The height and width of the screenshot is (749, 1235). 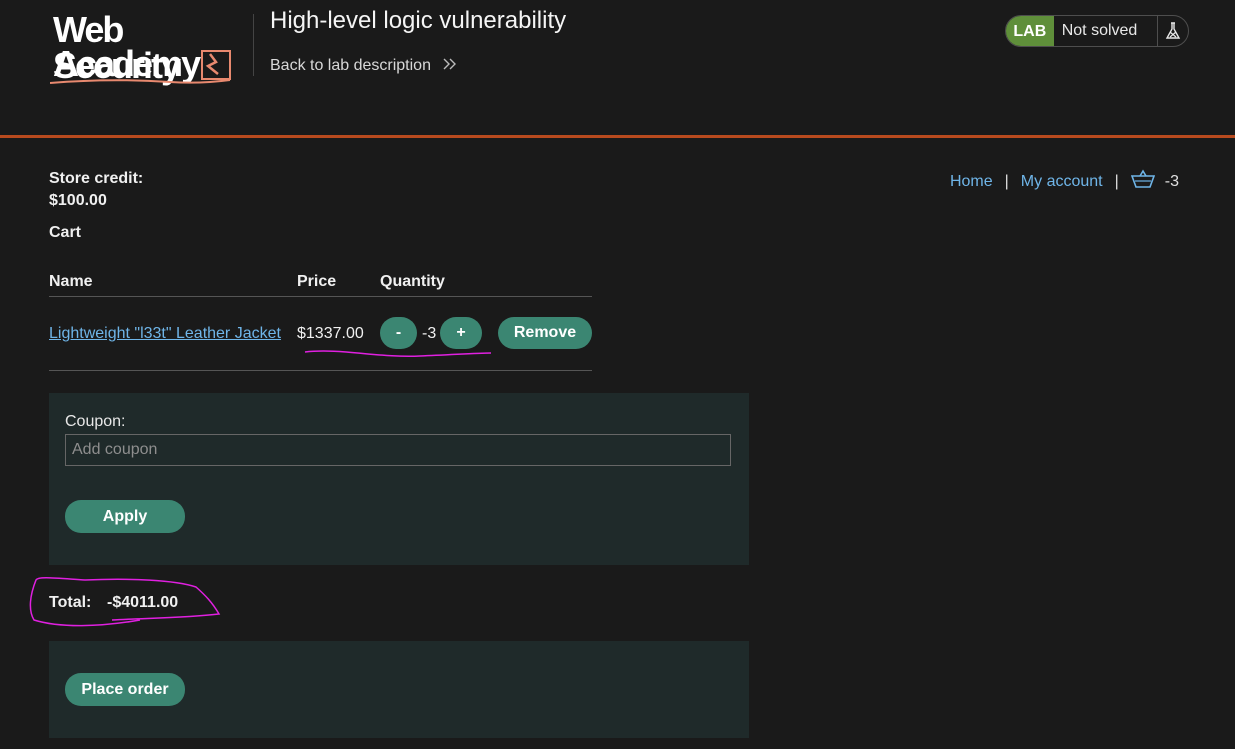 What do you see at coordinates (398, 450) in the screenshot?
I see `coupon-input` at bounding box center [398, 450].